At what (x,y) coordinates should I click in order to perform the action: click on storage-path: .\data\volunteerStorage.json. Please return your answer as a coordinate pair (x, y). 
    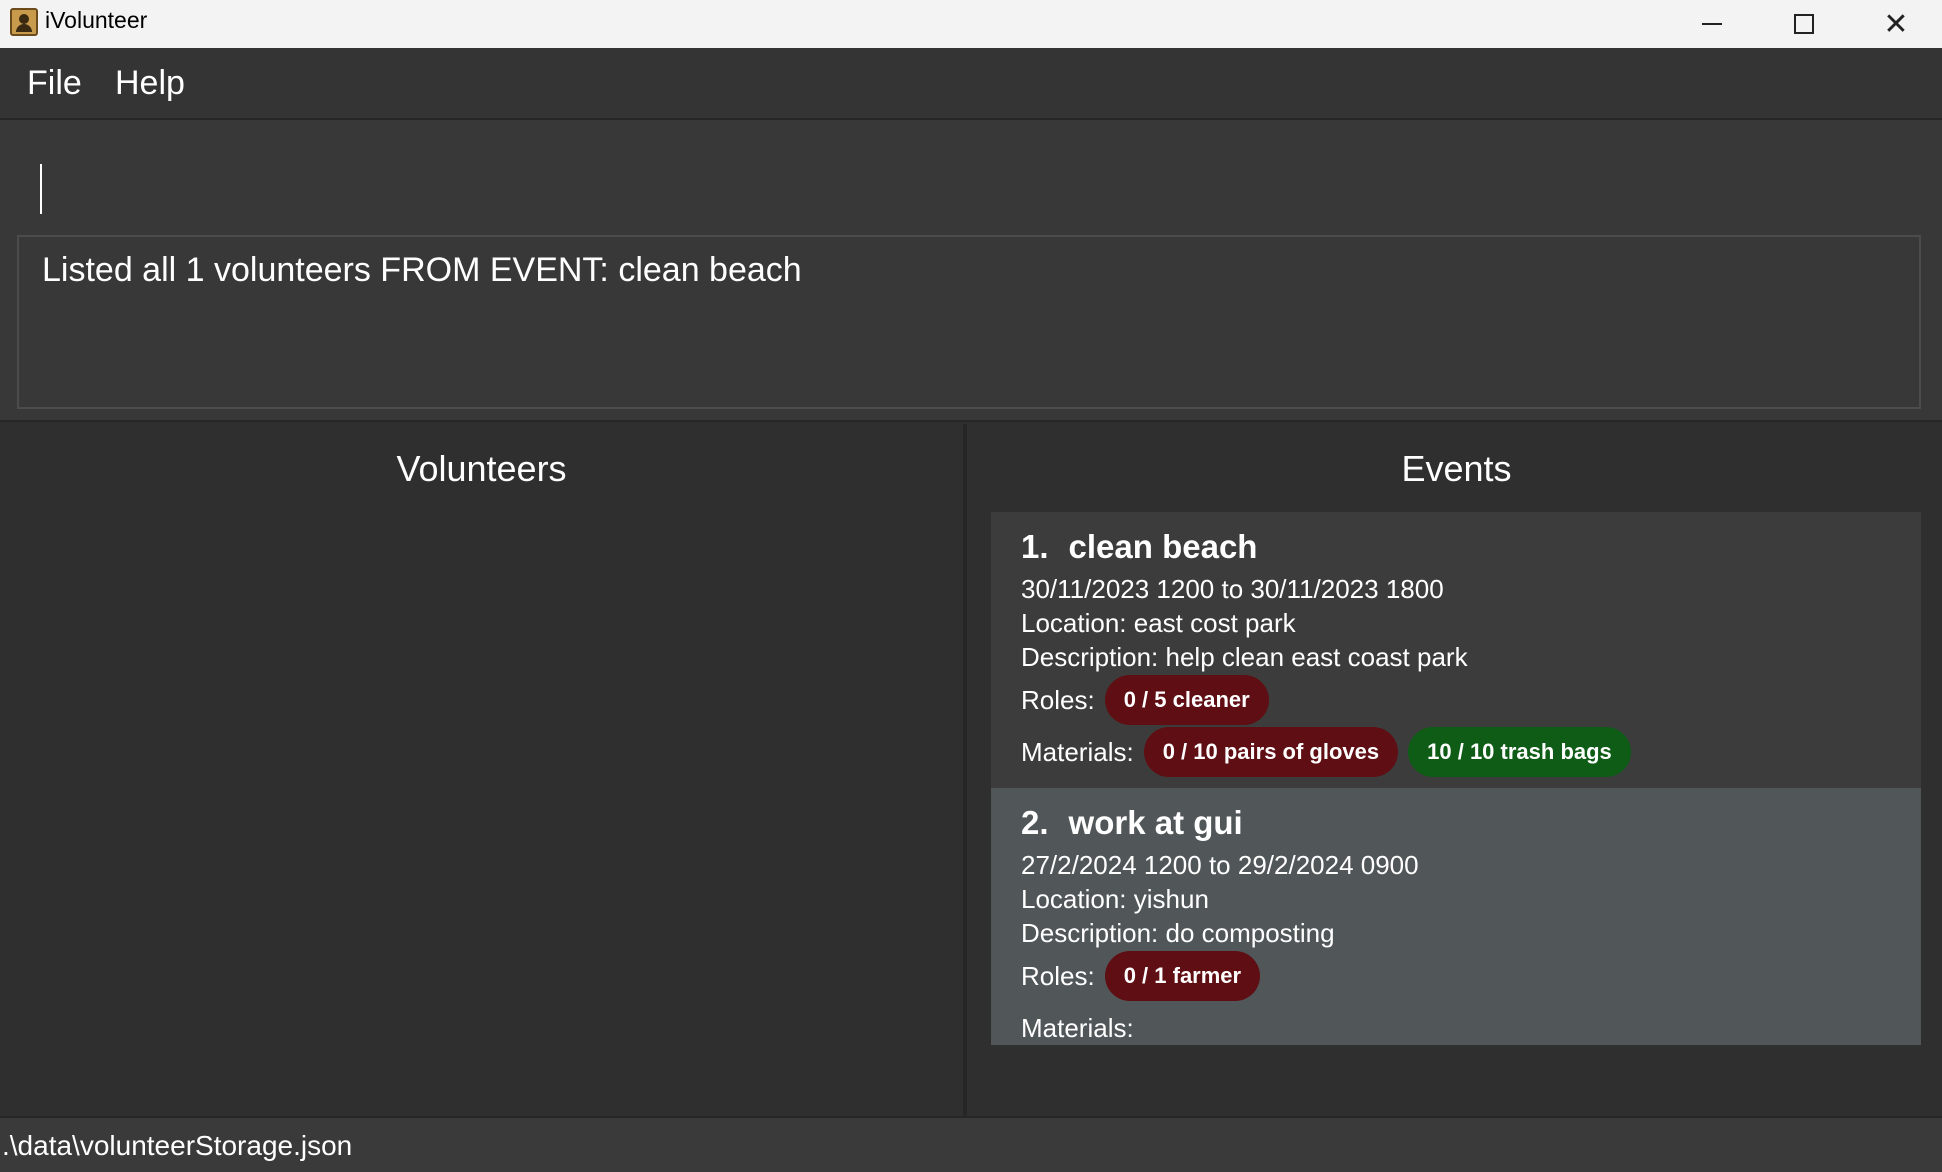
    Looking at the image, I should click on (177, 1145).